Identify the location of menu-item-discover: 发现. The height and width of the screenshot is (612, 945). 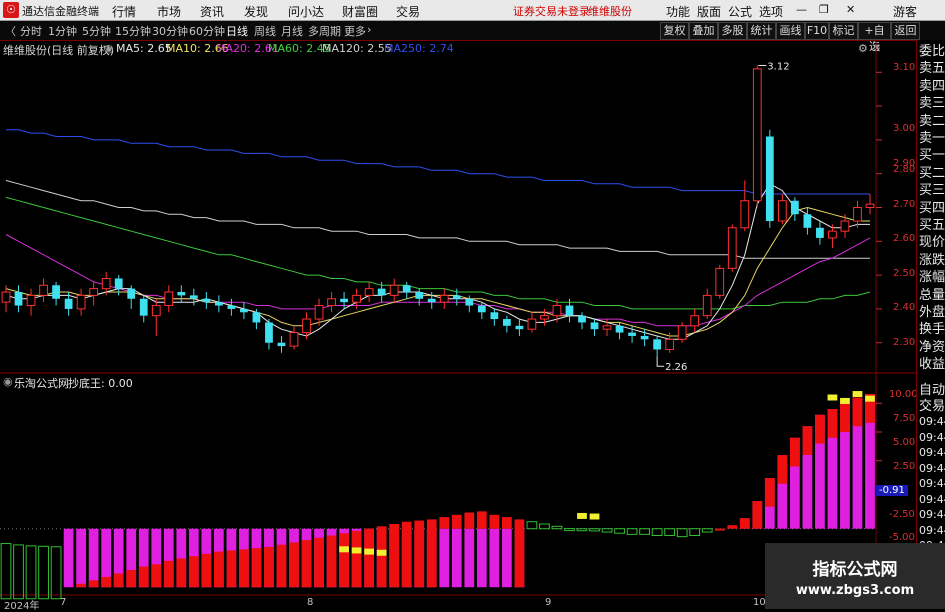
(256, 11).